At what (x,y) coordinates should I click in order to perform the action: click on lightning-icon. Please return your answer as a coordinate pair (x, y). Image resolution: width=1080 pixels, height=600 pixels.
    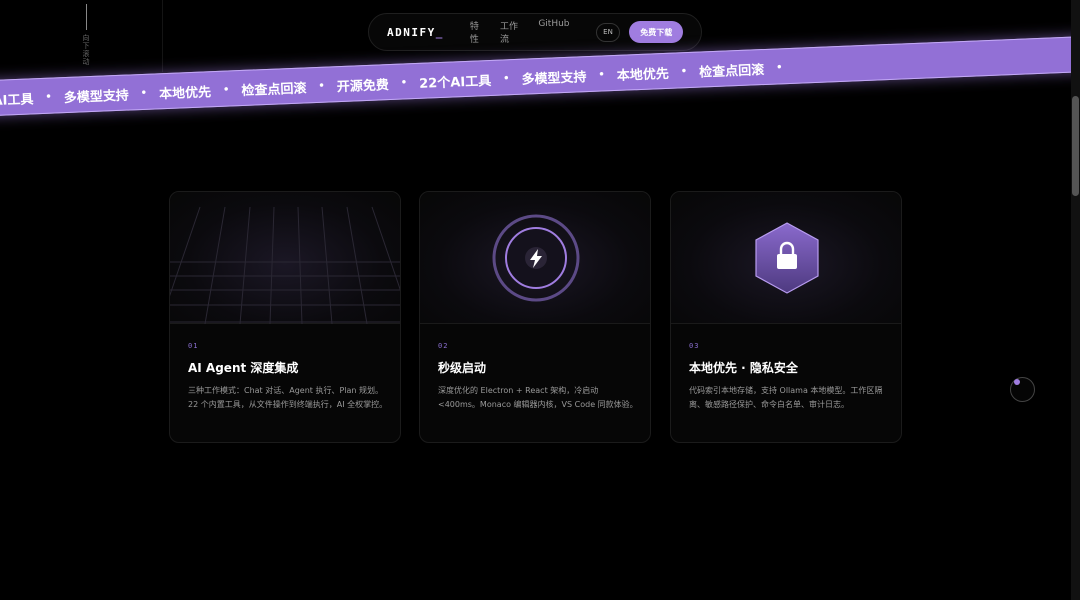
    Looking at the image, I should click on (536, 258).